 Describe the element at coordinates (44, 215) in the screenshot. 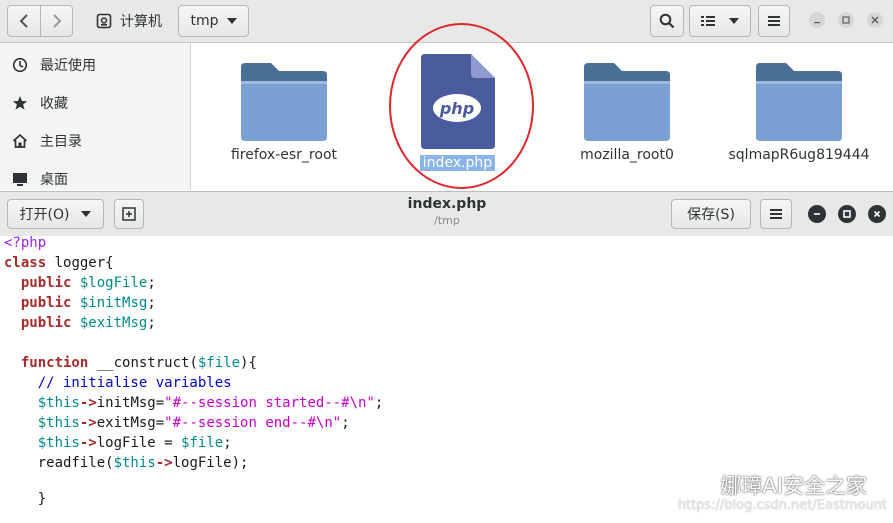

I see `open-button-label: 打开(O)` at that location.